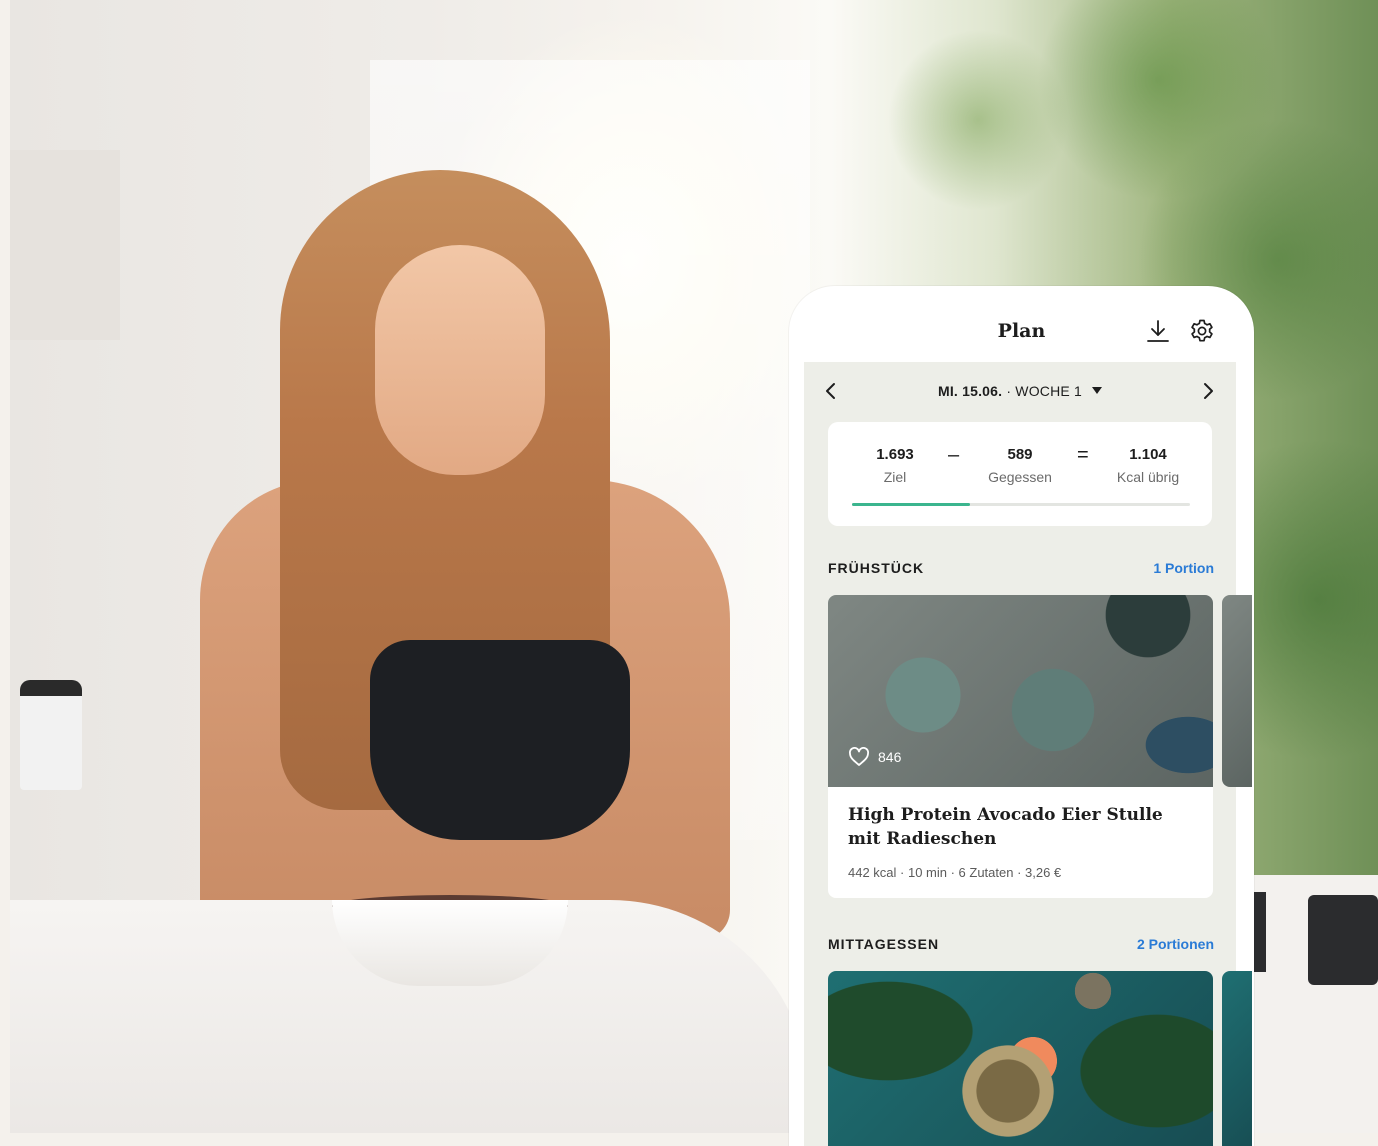 The width and height of the screenshot is (1378, 1146). Describe the element at coordinates (1148, 454) in the screenshot. I see `remaining-value: 1.104` at that location.